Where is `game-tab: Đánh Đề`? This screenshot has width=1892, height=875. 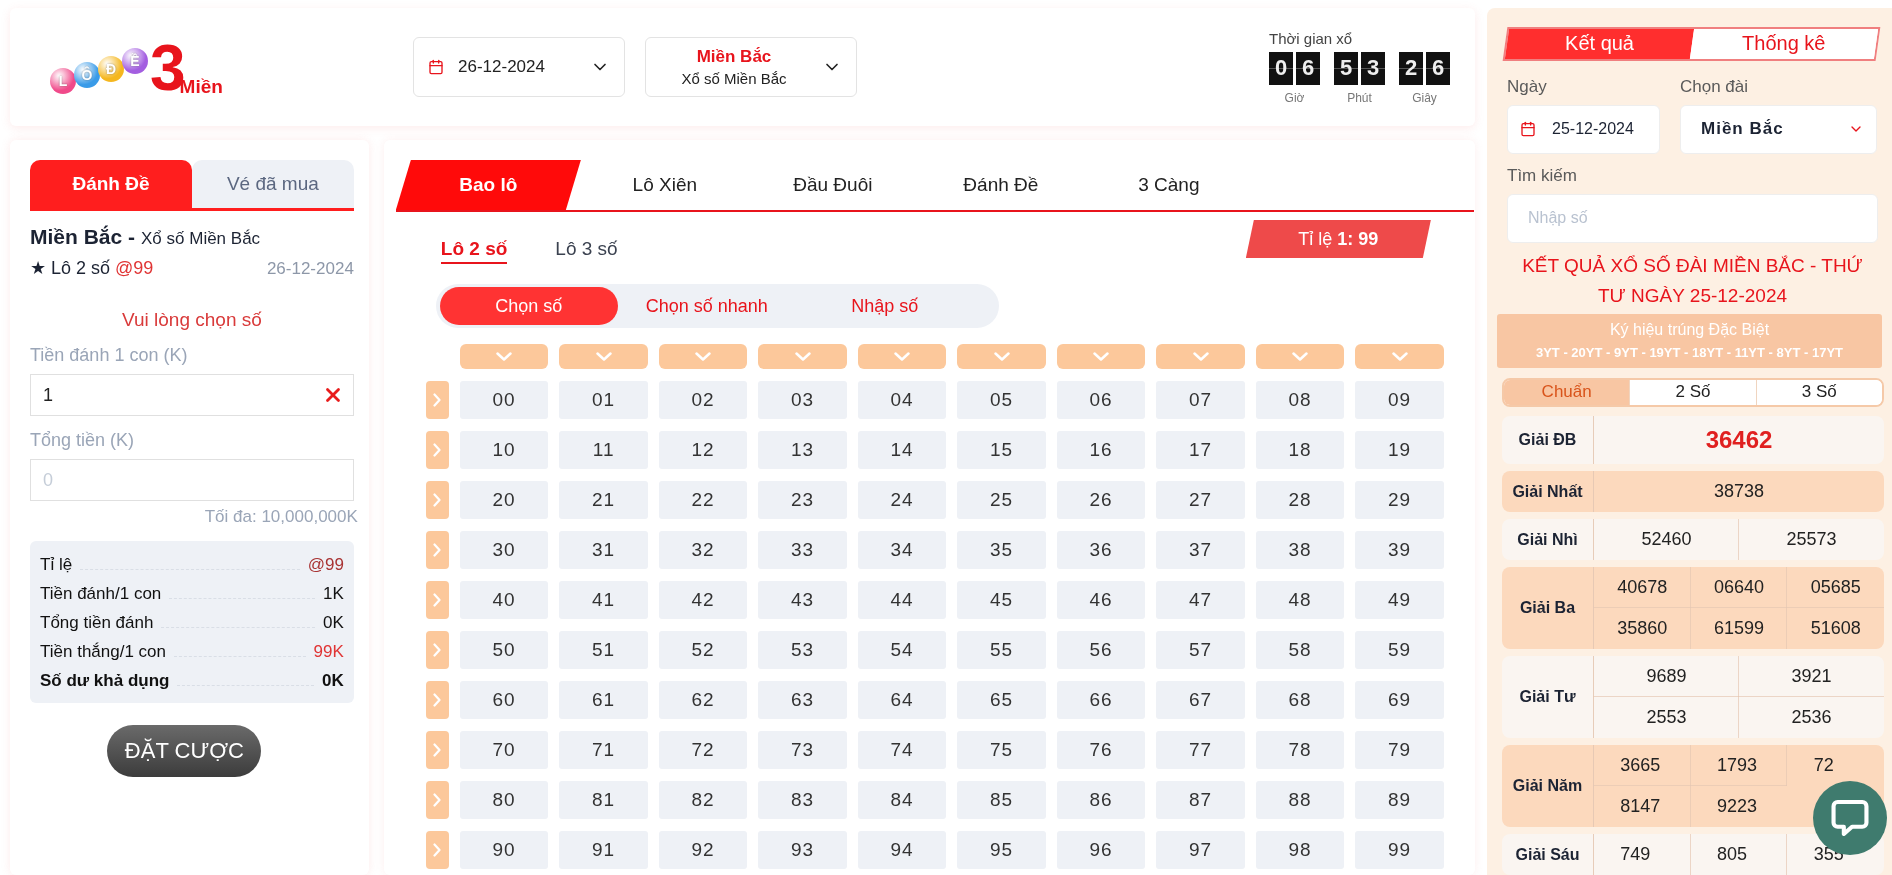 game-tab: Đánh Đề is located at coordinates (1000, 185).